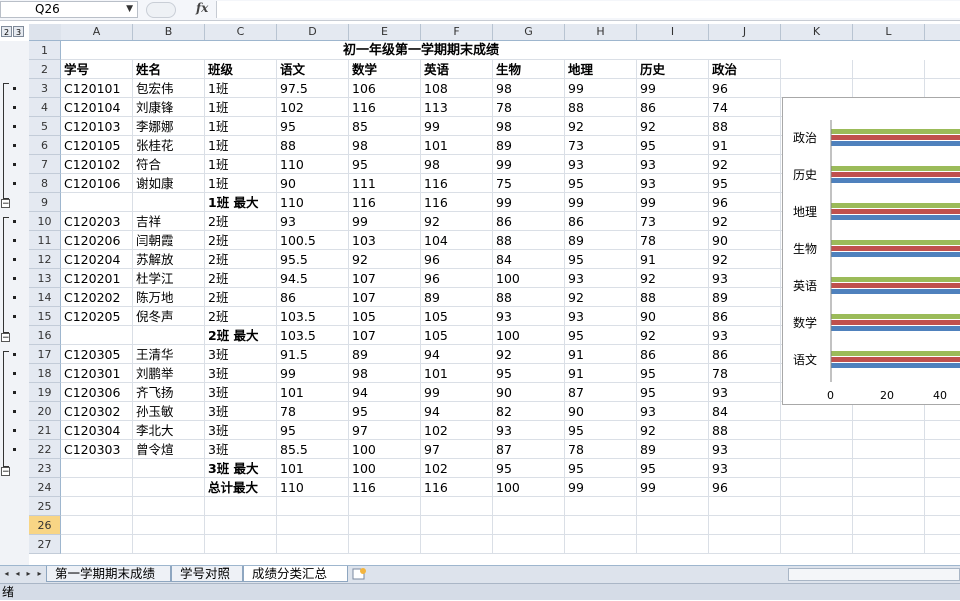 This screenshot has width=960, height=601. I want to click on table-cell: 陈万地, so click(169, 297).